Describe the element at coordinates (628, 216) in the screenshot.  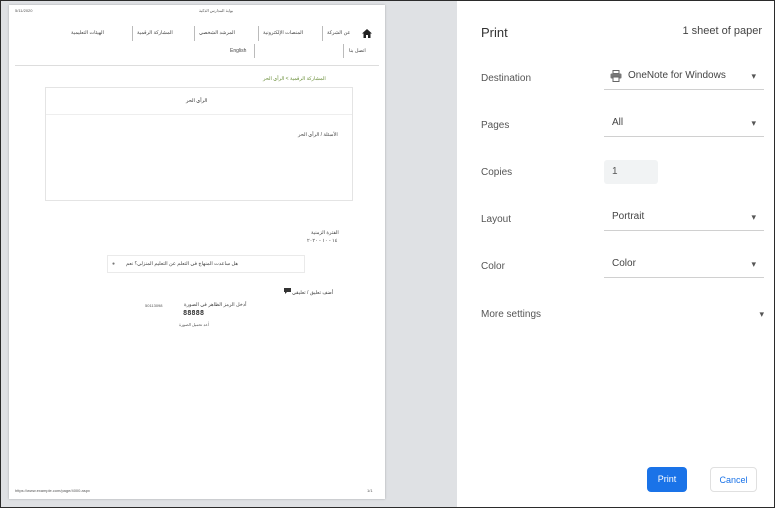
I see `layout-value: Portrait` at that location.